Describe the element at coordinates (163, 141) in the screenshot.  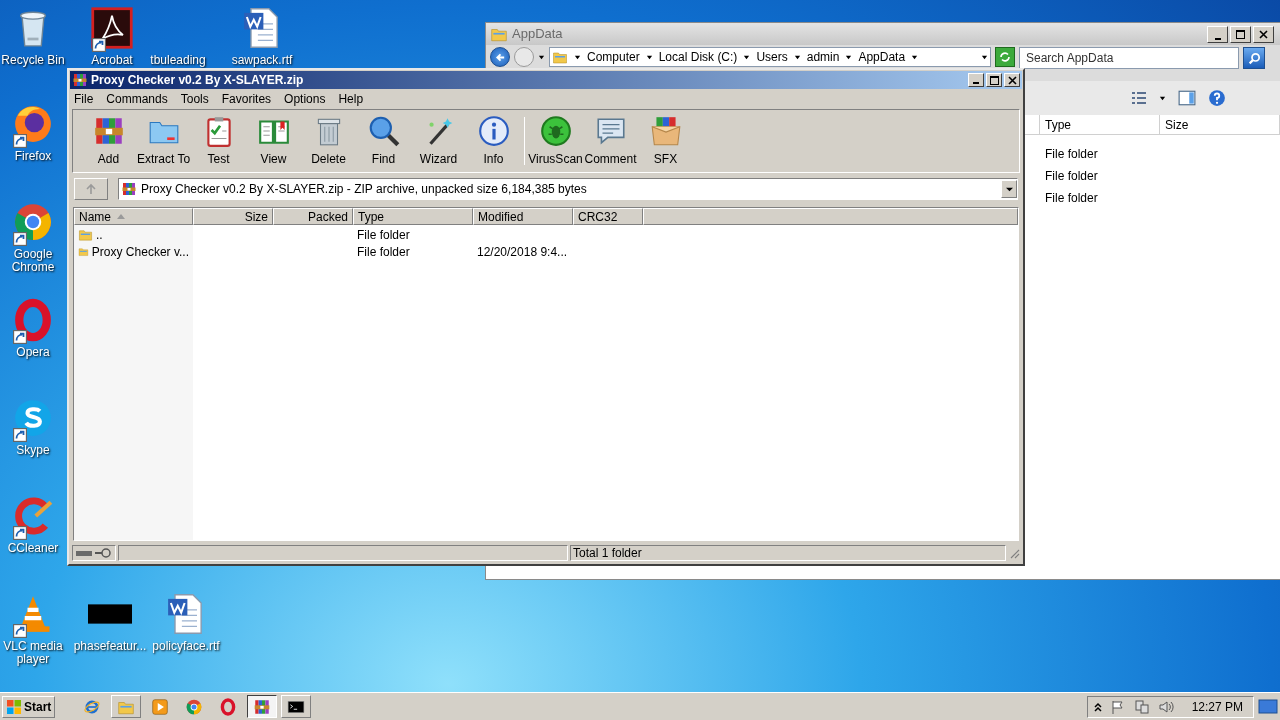
I see `toolbar-button: Extract To` at that location.